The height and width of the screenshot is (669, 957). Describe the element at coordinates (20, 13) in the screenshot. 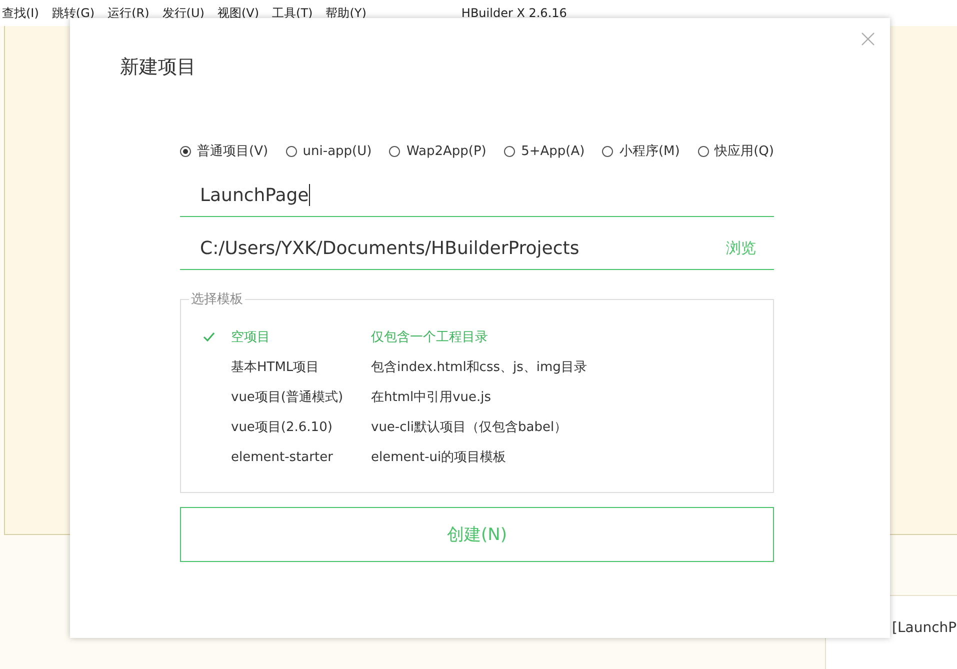

I see `menu-item: 查找(I)` at that location.